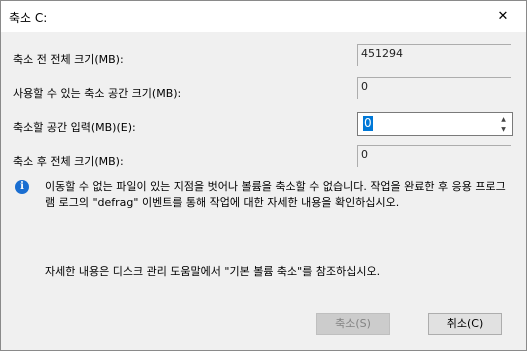 This screenshot has height=351, width=527. What do you see at coordinates (22, 187) in the screenshot?
I see `info-icon: i` at bounding box center [22, 187].